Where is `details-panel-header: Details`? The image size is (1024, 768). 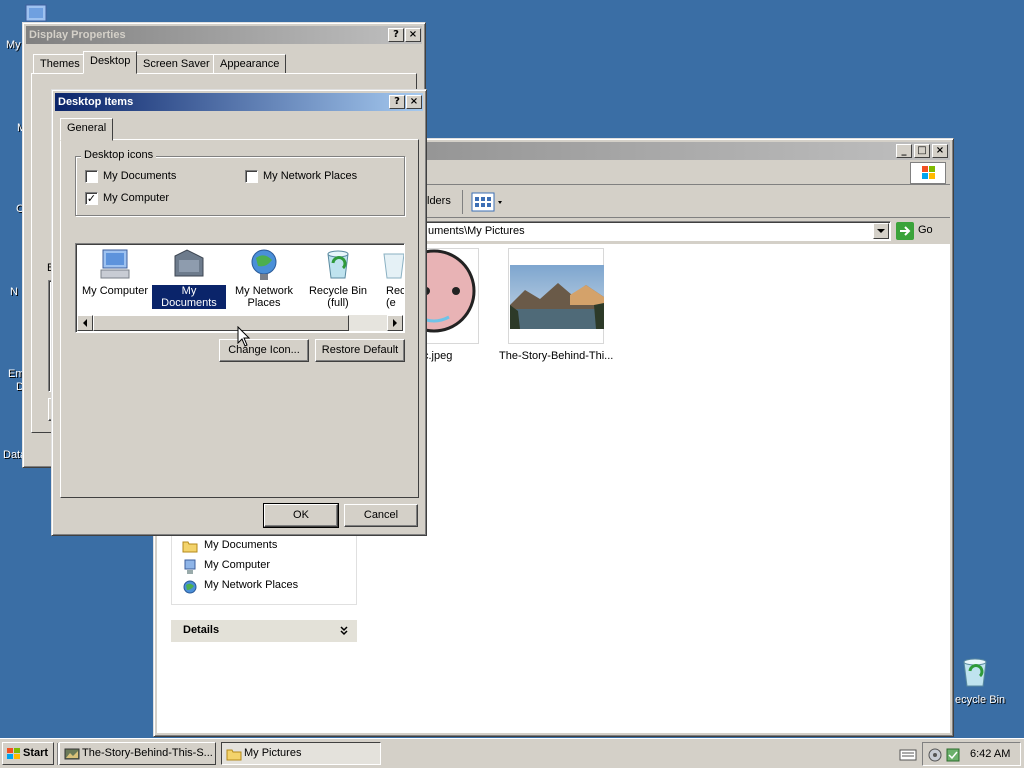
details-panel-header: Details is located at coordinates (264, 631).